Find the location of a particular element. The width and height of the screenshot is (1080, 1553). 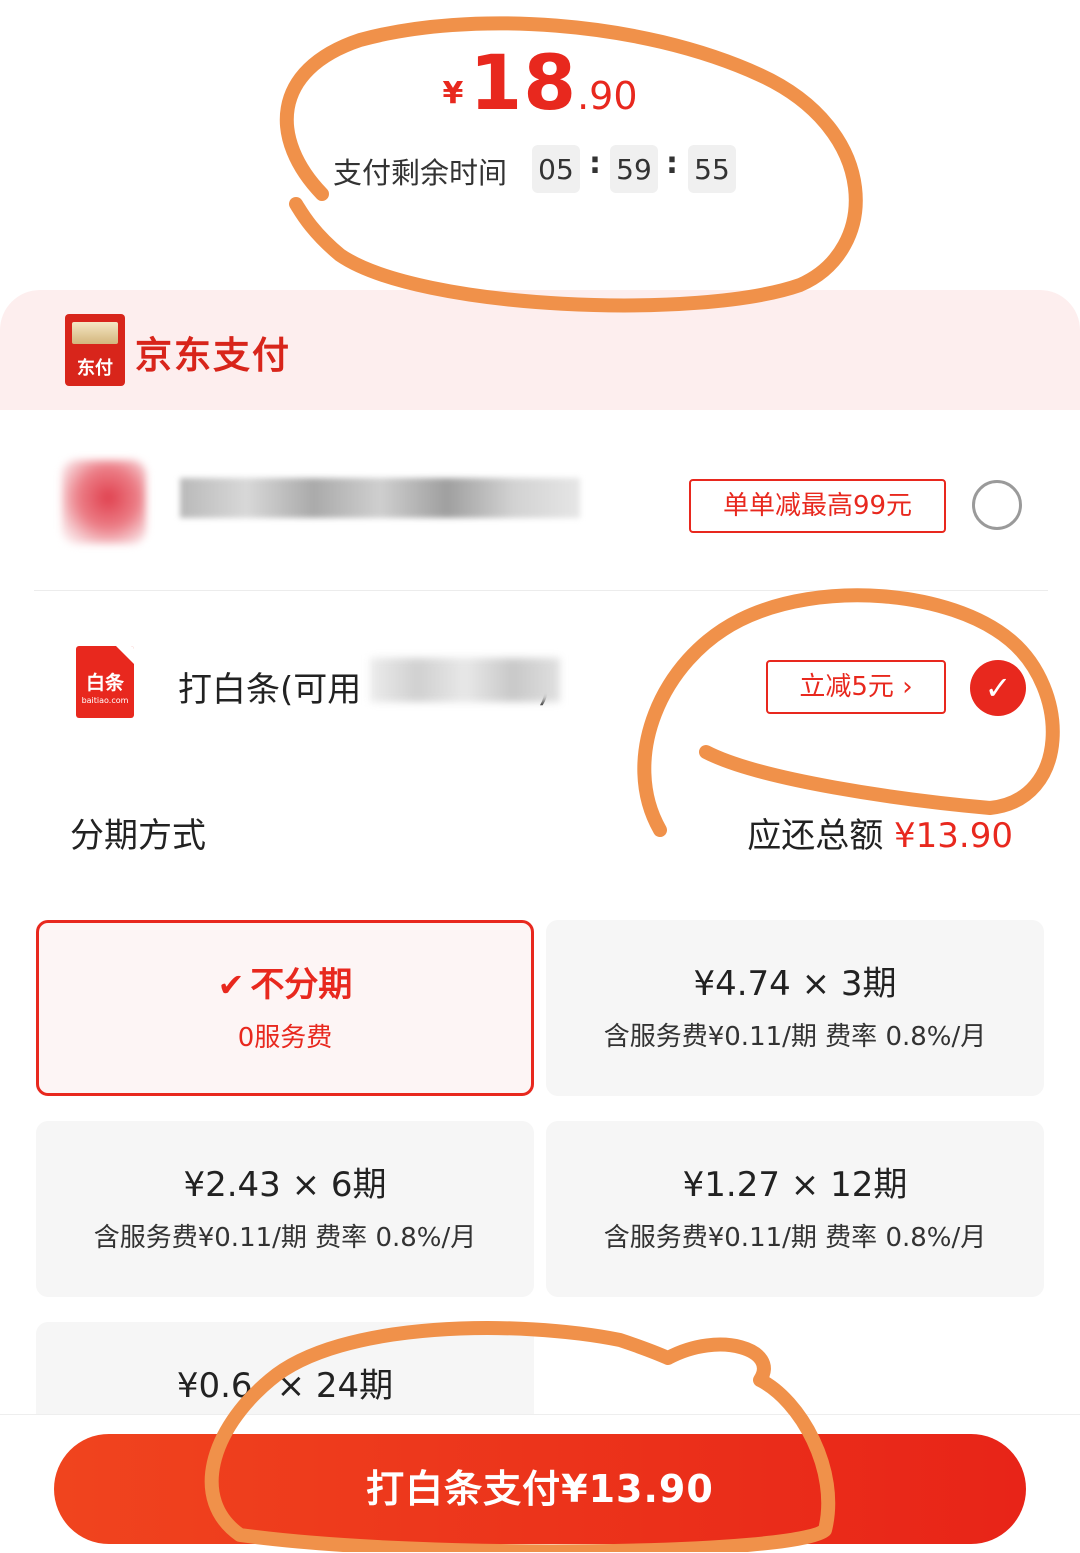

baitiao-limit-redacted is located at coordinates (465, 680).